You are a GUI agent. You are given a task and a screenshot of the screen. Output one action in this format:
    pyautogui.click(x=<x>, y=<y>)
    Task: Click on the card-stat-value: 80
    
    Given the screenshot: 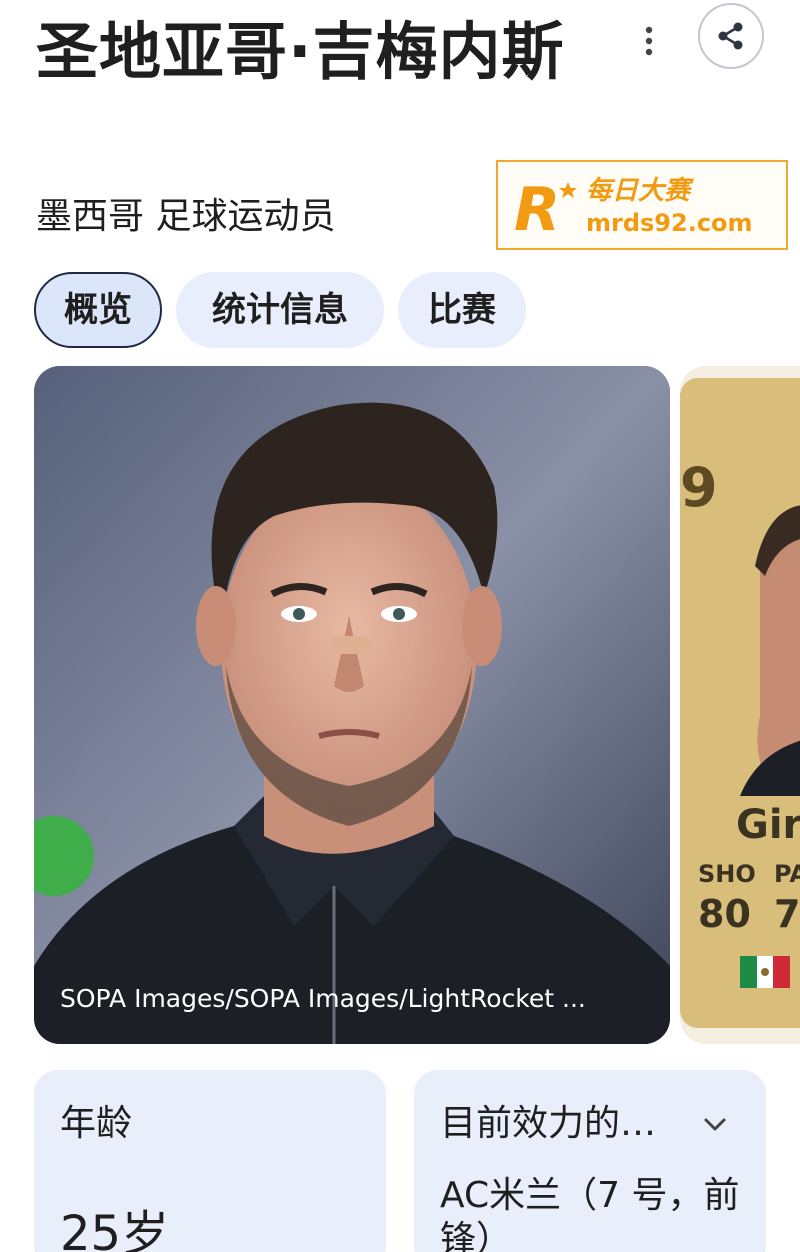 What is the action you would take?
    pyautogui.click(x=724, y=914)
    